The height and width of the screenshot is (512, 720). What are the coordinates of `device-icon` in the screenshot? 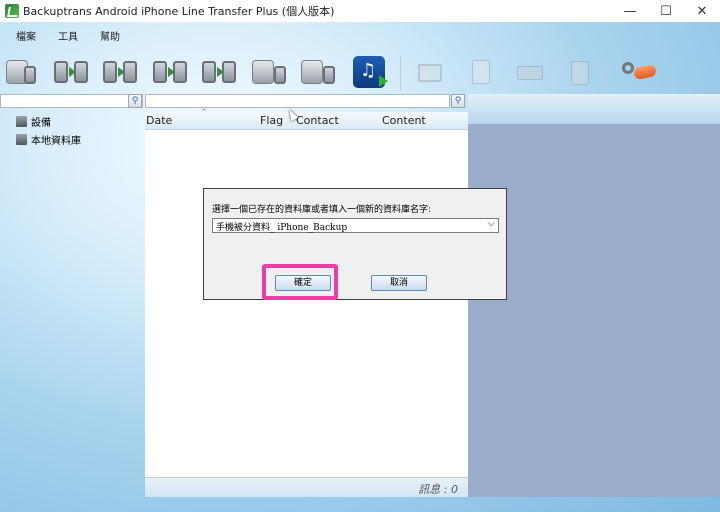 It's located at (21, 121).